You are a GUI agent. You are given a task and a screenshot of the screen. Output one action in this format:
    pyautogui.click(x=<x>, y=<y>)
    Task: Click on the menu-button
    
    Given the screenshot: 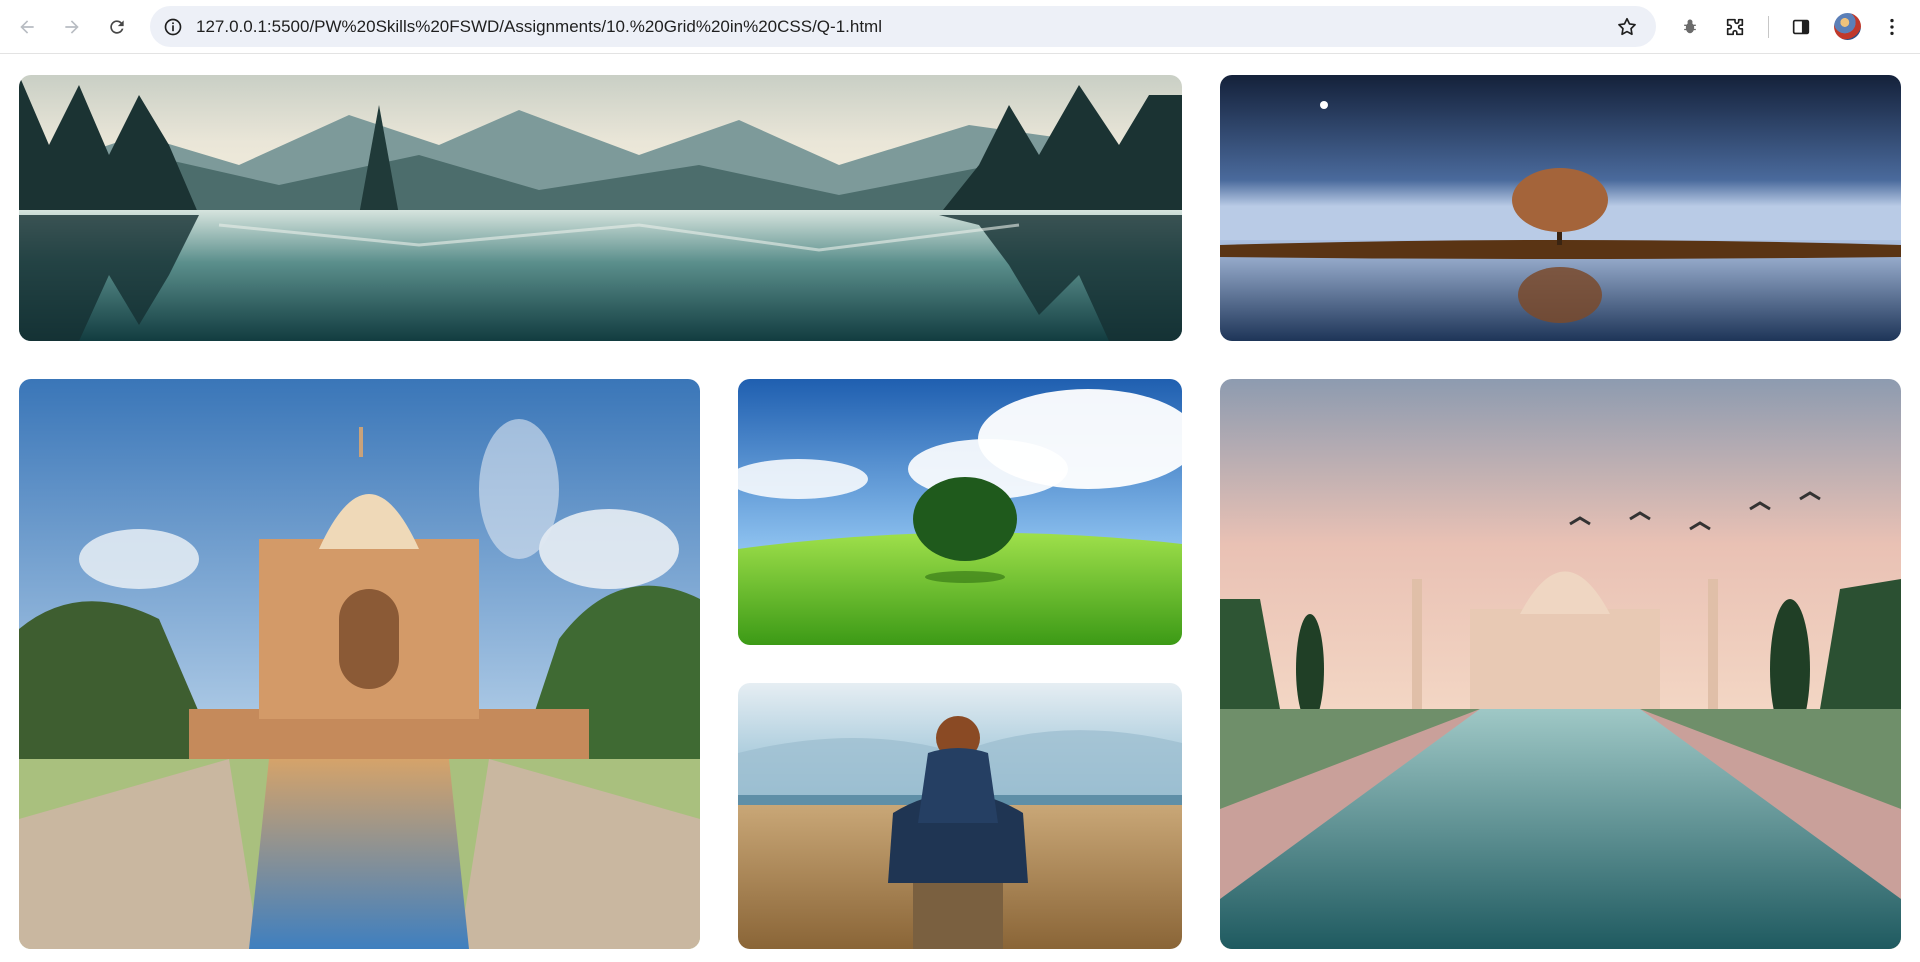 What is the action you would take?
    pyautogui.click(x=1892, y=27)
    